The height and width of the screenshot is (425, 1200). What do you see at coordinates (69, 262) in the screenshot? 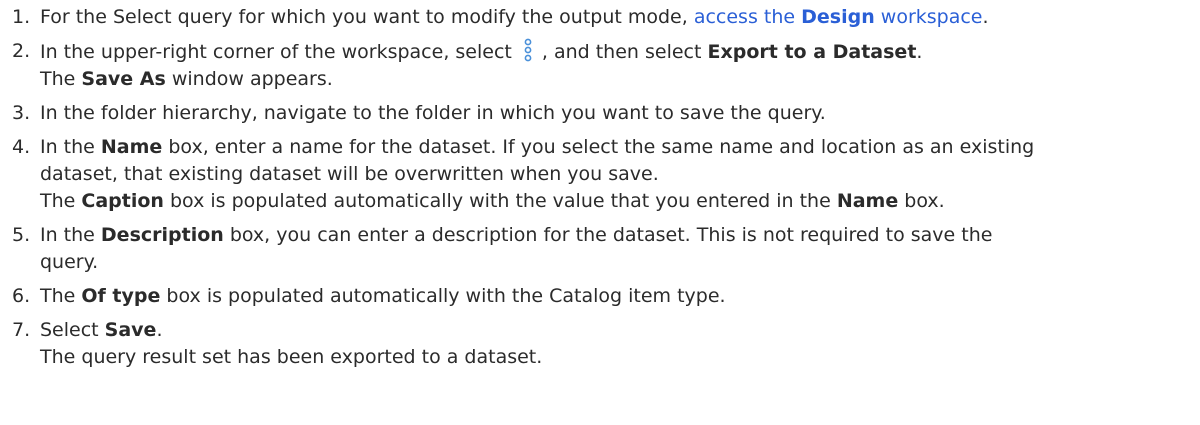
I see `step-text-continued: query.` at bounding box center [69, 262].